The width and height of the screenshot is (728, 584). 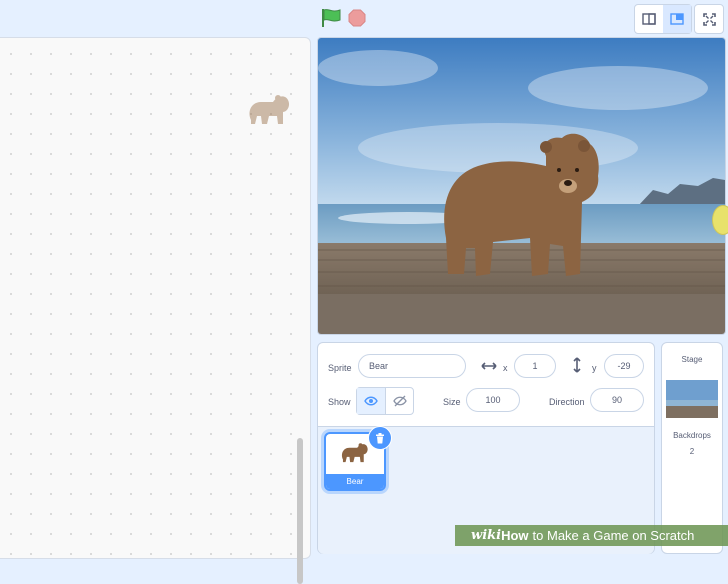 What do you see at coordinates (617, 400) in the screenshot?
I see `direction-input: 90` at bounding box center [617, 400].